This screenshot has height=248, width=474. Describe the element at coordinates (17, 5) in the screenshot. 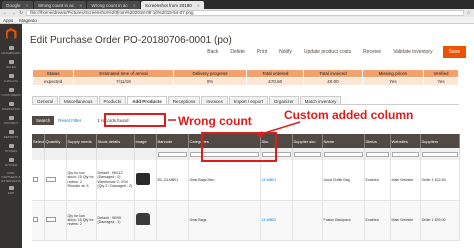

I see `browser-tab: Google ✕` at that location.